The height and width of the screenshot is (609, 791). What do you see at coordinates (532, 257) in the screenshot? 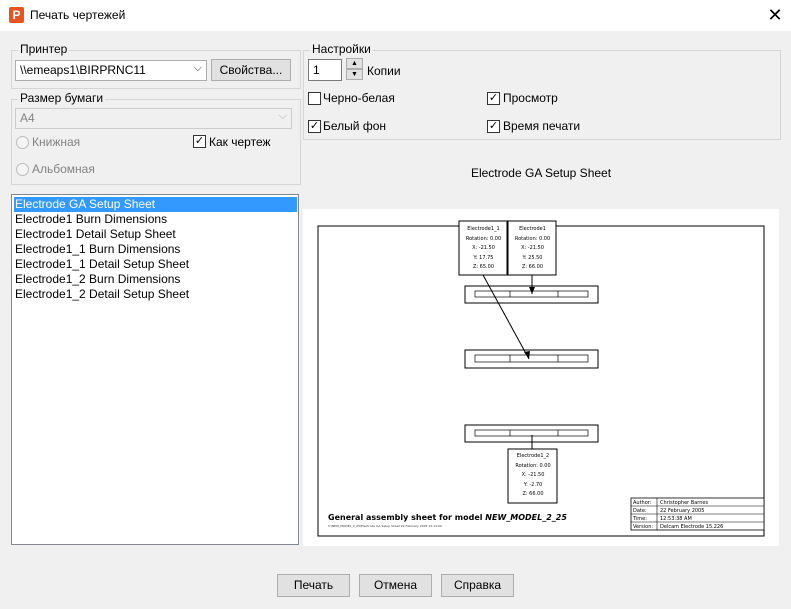
I see `electrode-y: Y: 25.50` at bounding box center [532, 257].